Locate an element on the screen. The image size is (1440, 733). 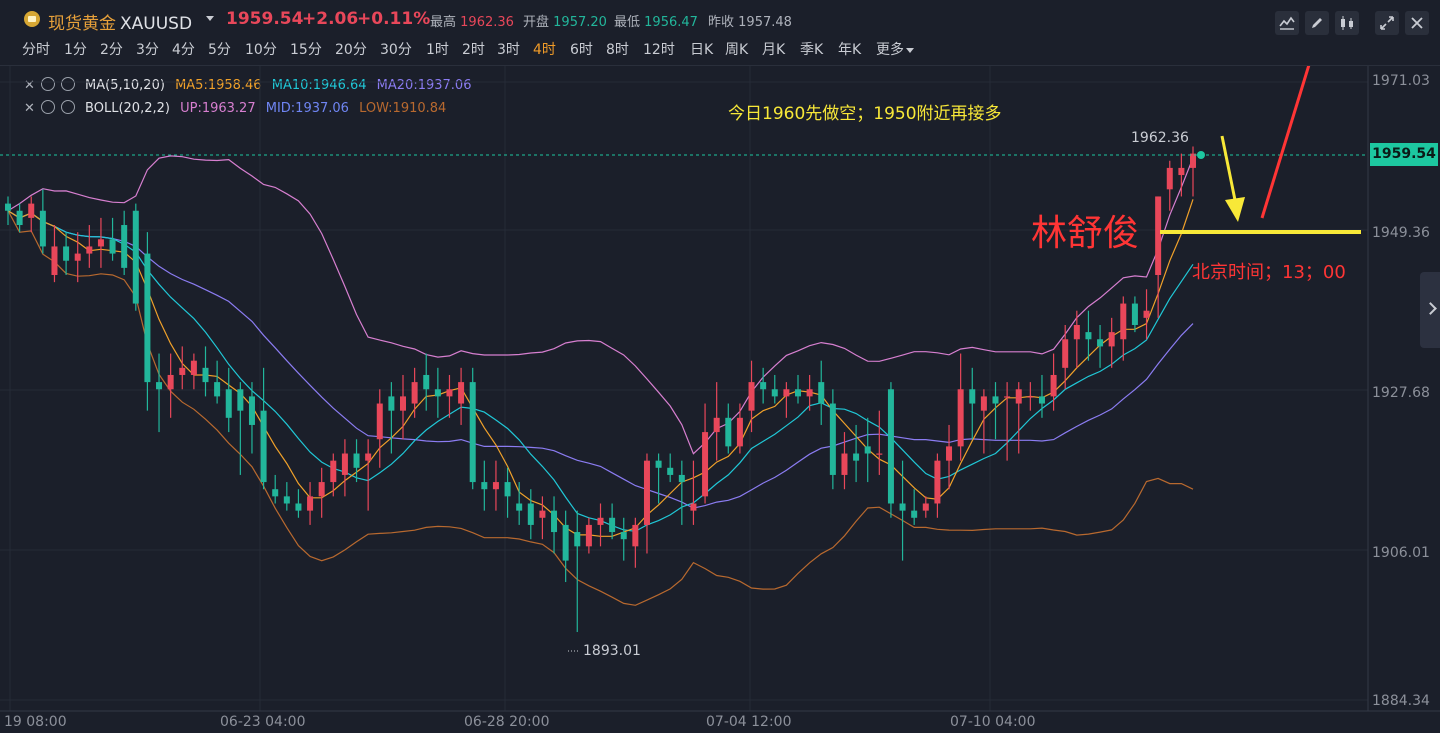
low-stat: 最低 1956.47 is located at coordinates (656, 22).